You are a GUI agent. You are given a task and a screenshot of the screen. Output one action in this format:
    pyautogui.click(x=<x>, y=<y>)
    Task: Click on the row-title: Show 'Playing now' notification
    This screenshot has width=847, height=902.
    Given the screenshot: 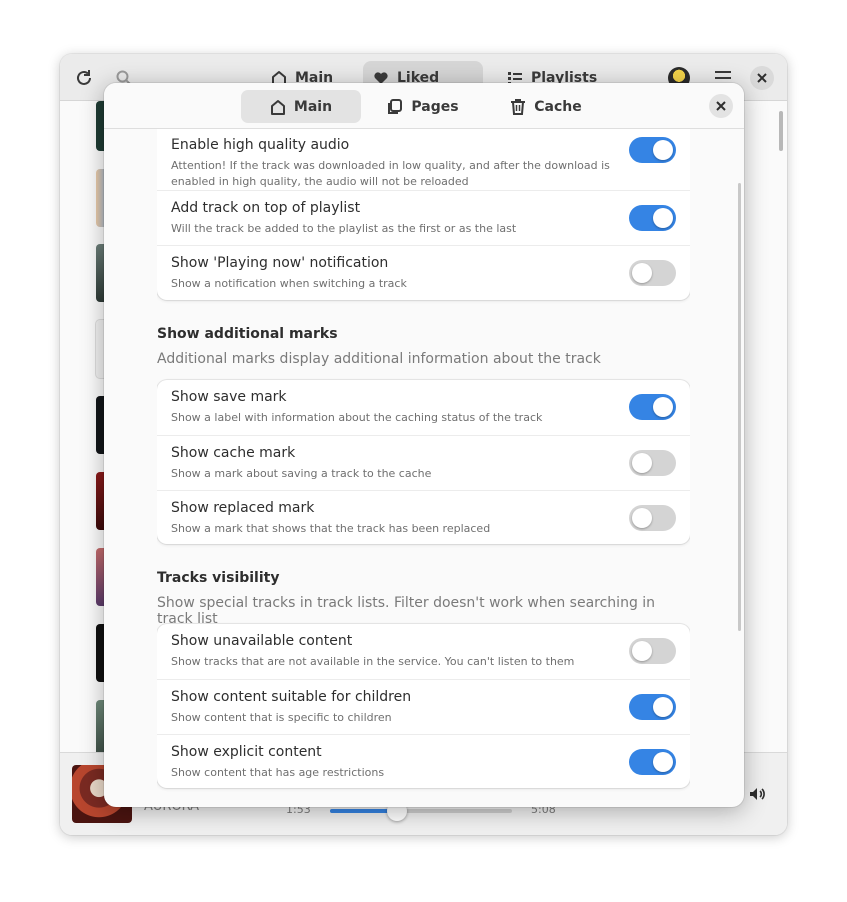 What is the action you would take?
    pyautogui.click(x=280, y=263)
    